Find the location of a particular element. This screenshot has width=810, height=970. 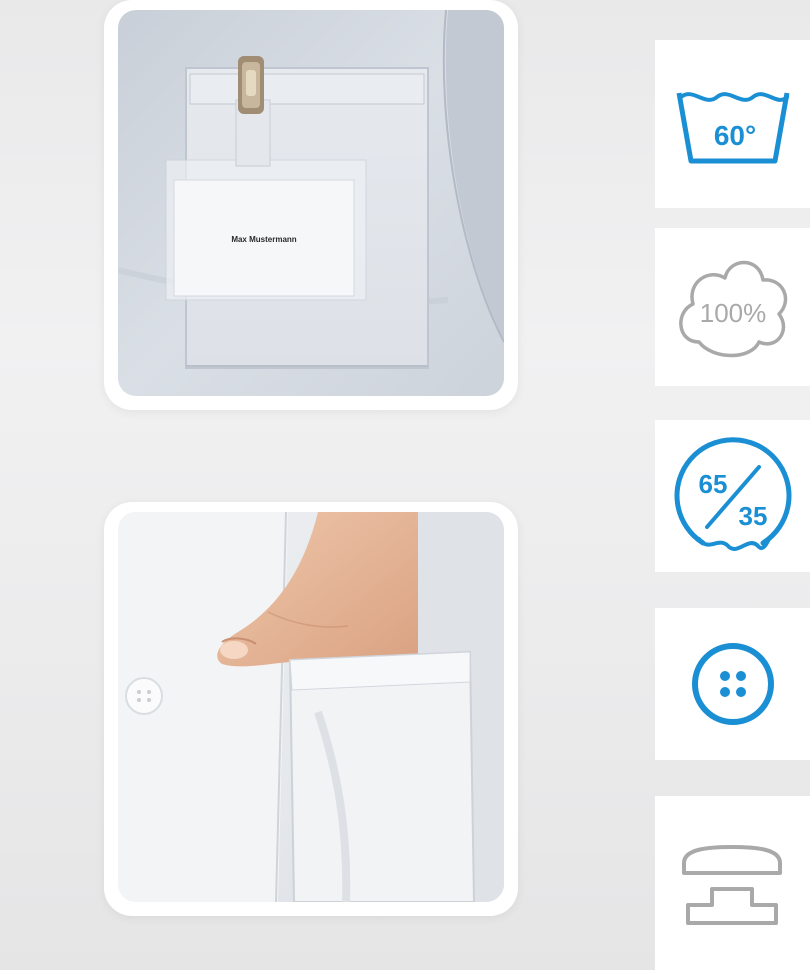

blend-65-35-tile: 65 35 is located at coordinates (732, 496).